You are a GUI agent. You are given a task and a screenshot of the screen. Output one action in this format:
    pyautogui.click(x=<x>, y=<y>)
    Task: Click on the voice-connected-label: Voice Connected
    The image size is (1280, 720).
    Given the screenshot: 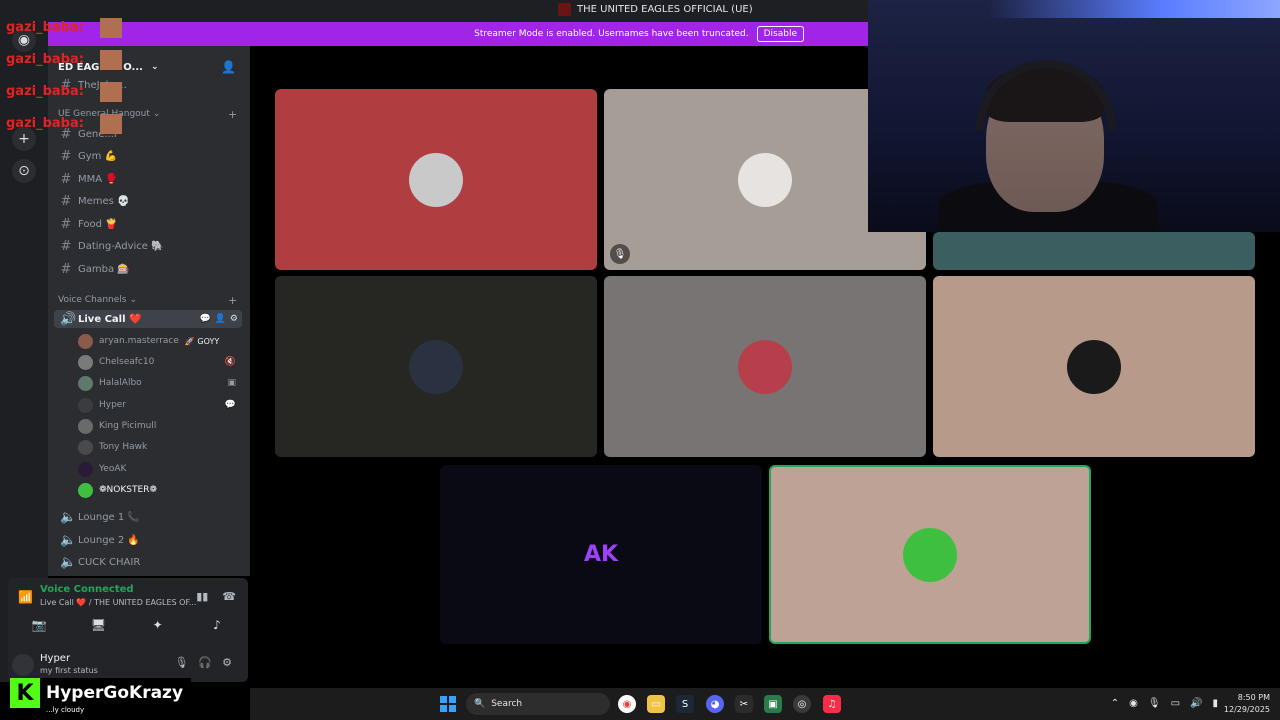 What is the action you would take?
    pyautogui.click(x=87, y=589)
    